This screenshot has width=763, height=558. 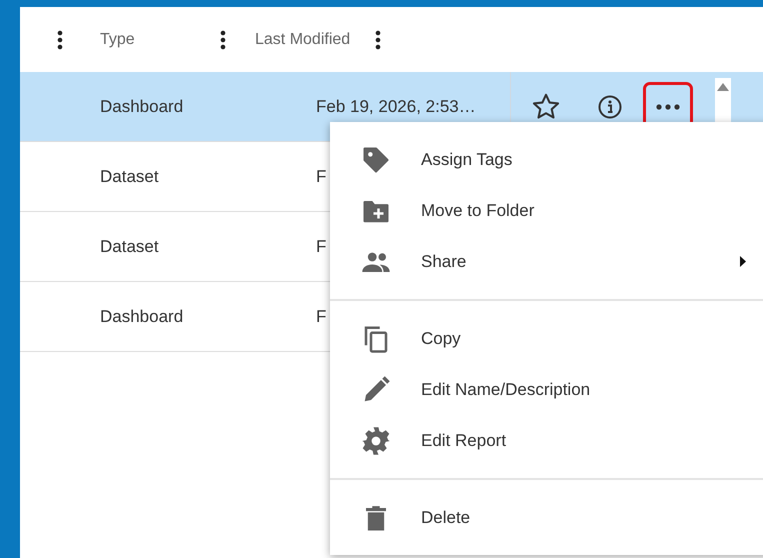 I want to click on menu-item: Move to Folder, so click(x=546, y=210).